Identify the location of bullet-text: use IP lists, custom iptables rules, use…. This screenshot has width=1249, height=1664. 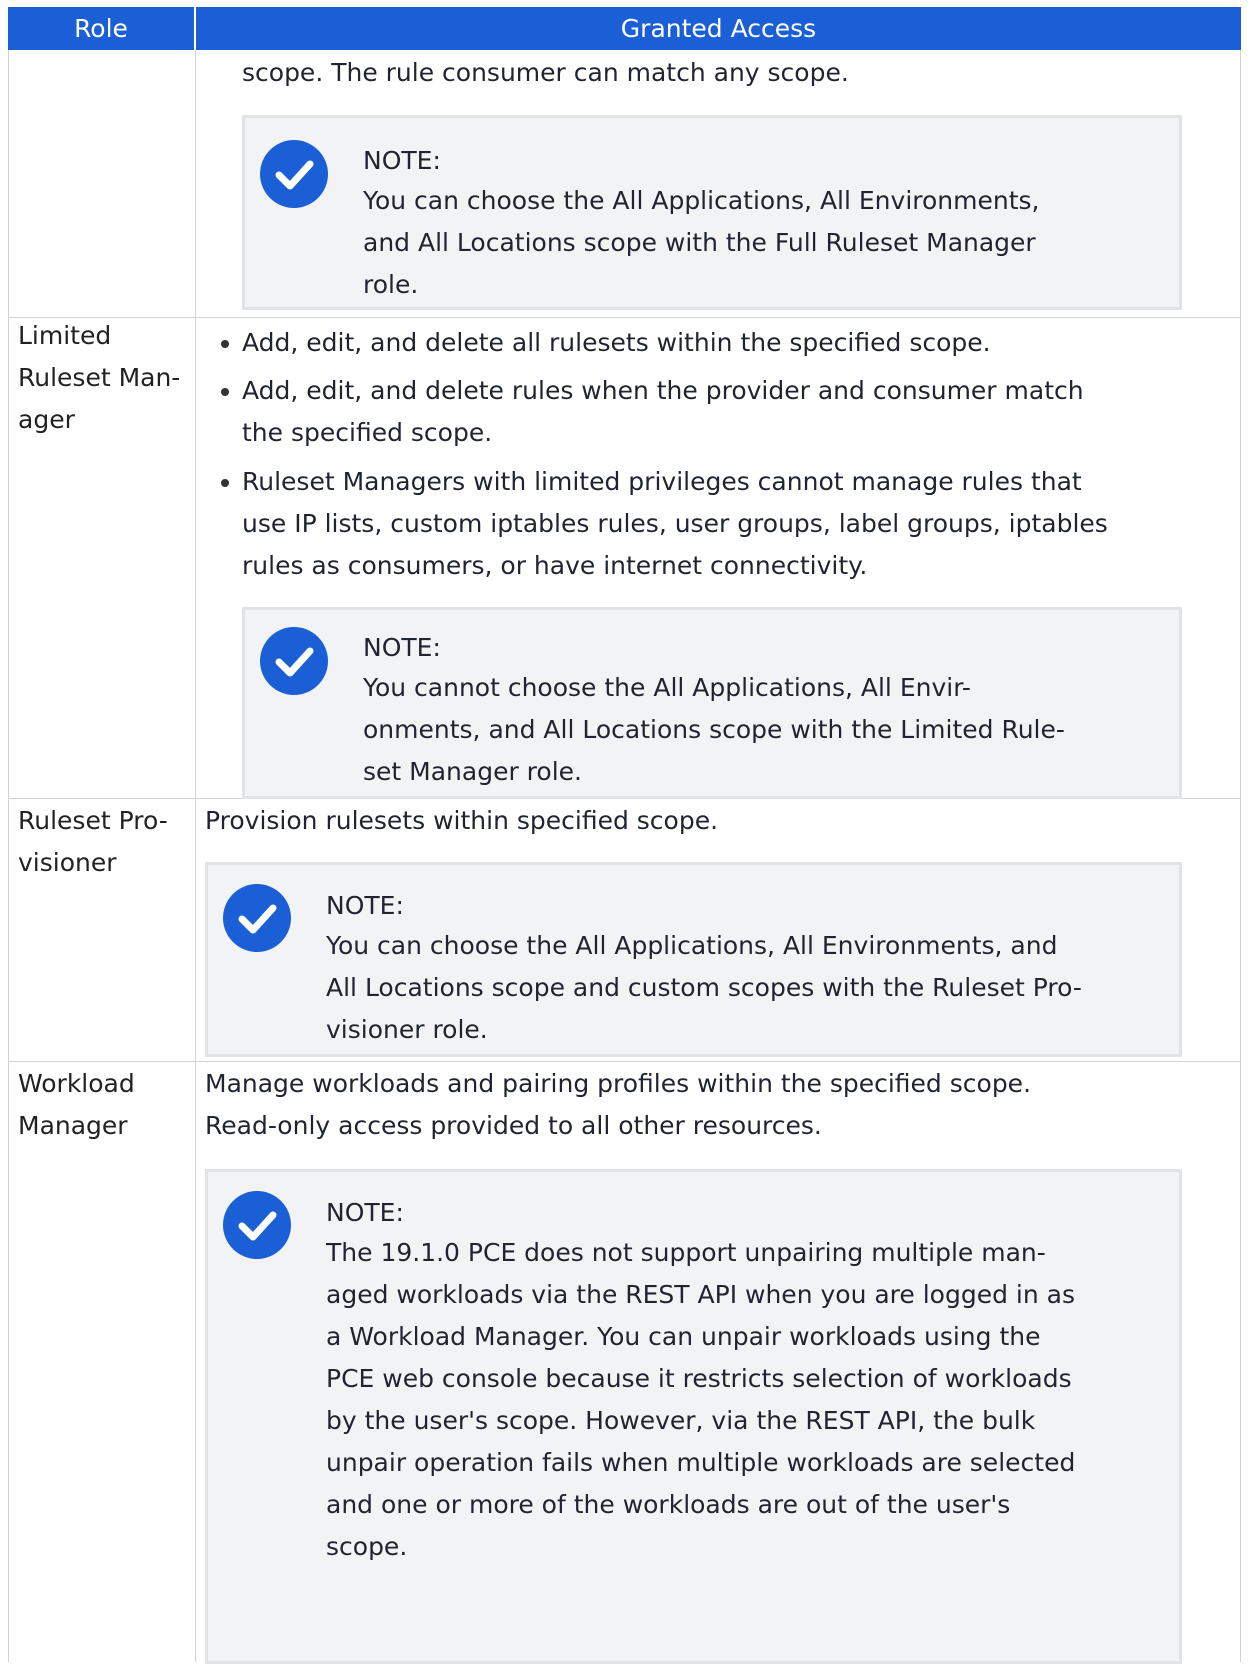
(675, 523).